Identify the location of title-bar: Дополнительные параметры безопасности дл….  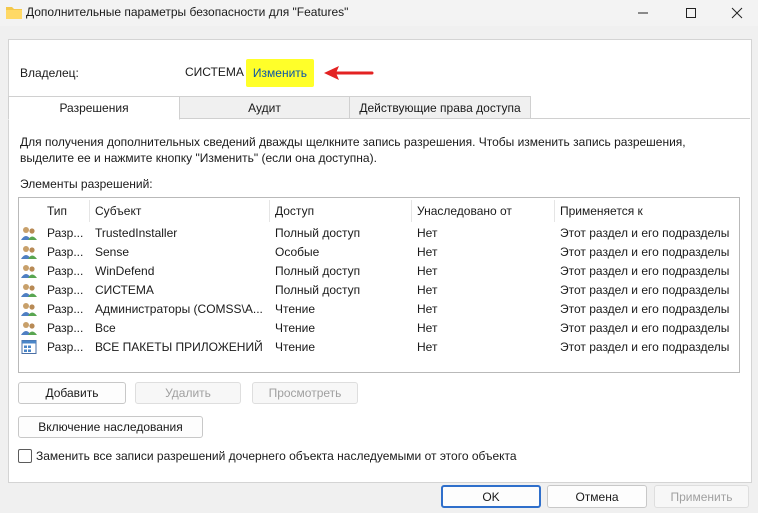
(379, 13).